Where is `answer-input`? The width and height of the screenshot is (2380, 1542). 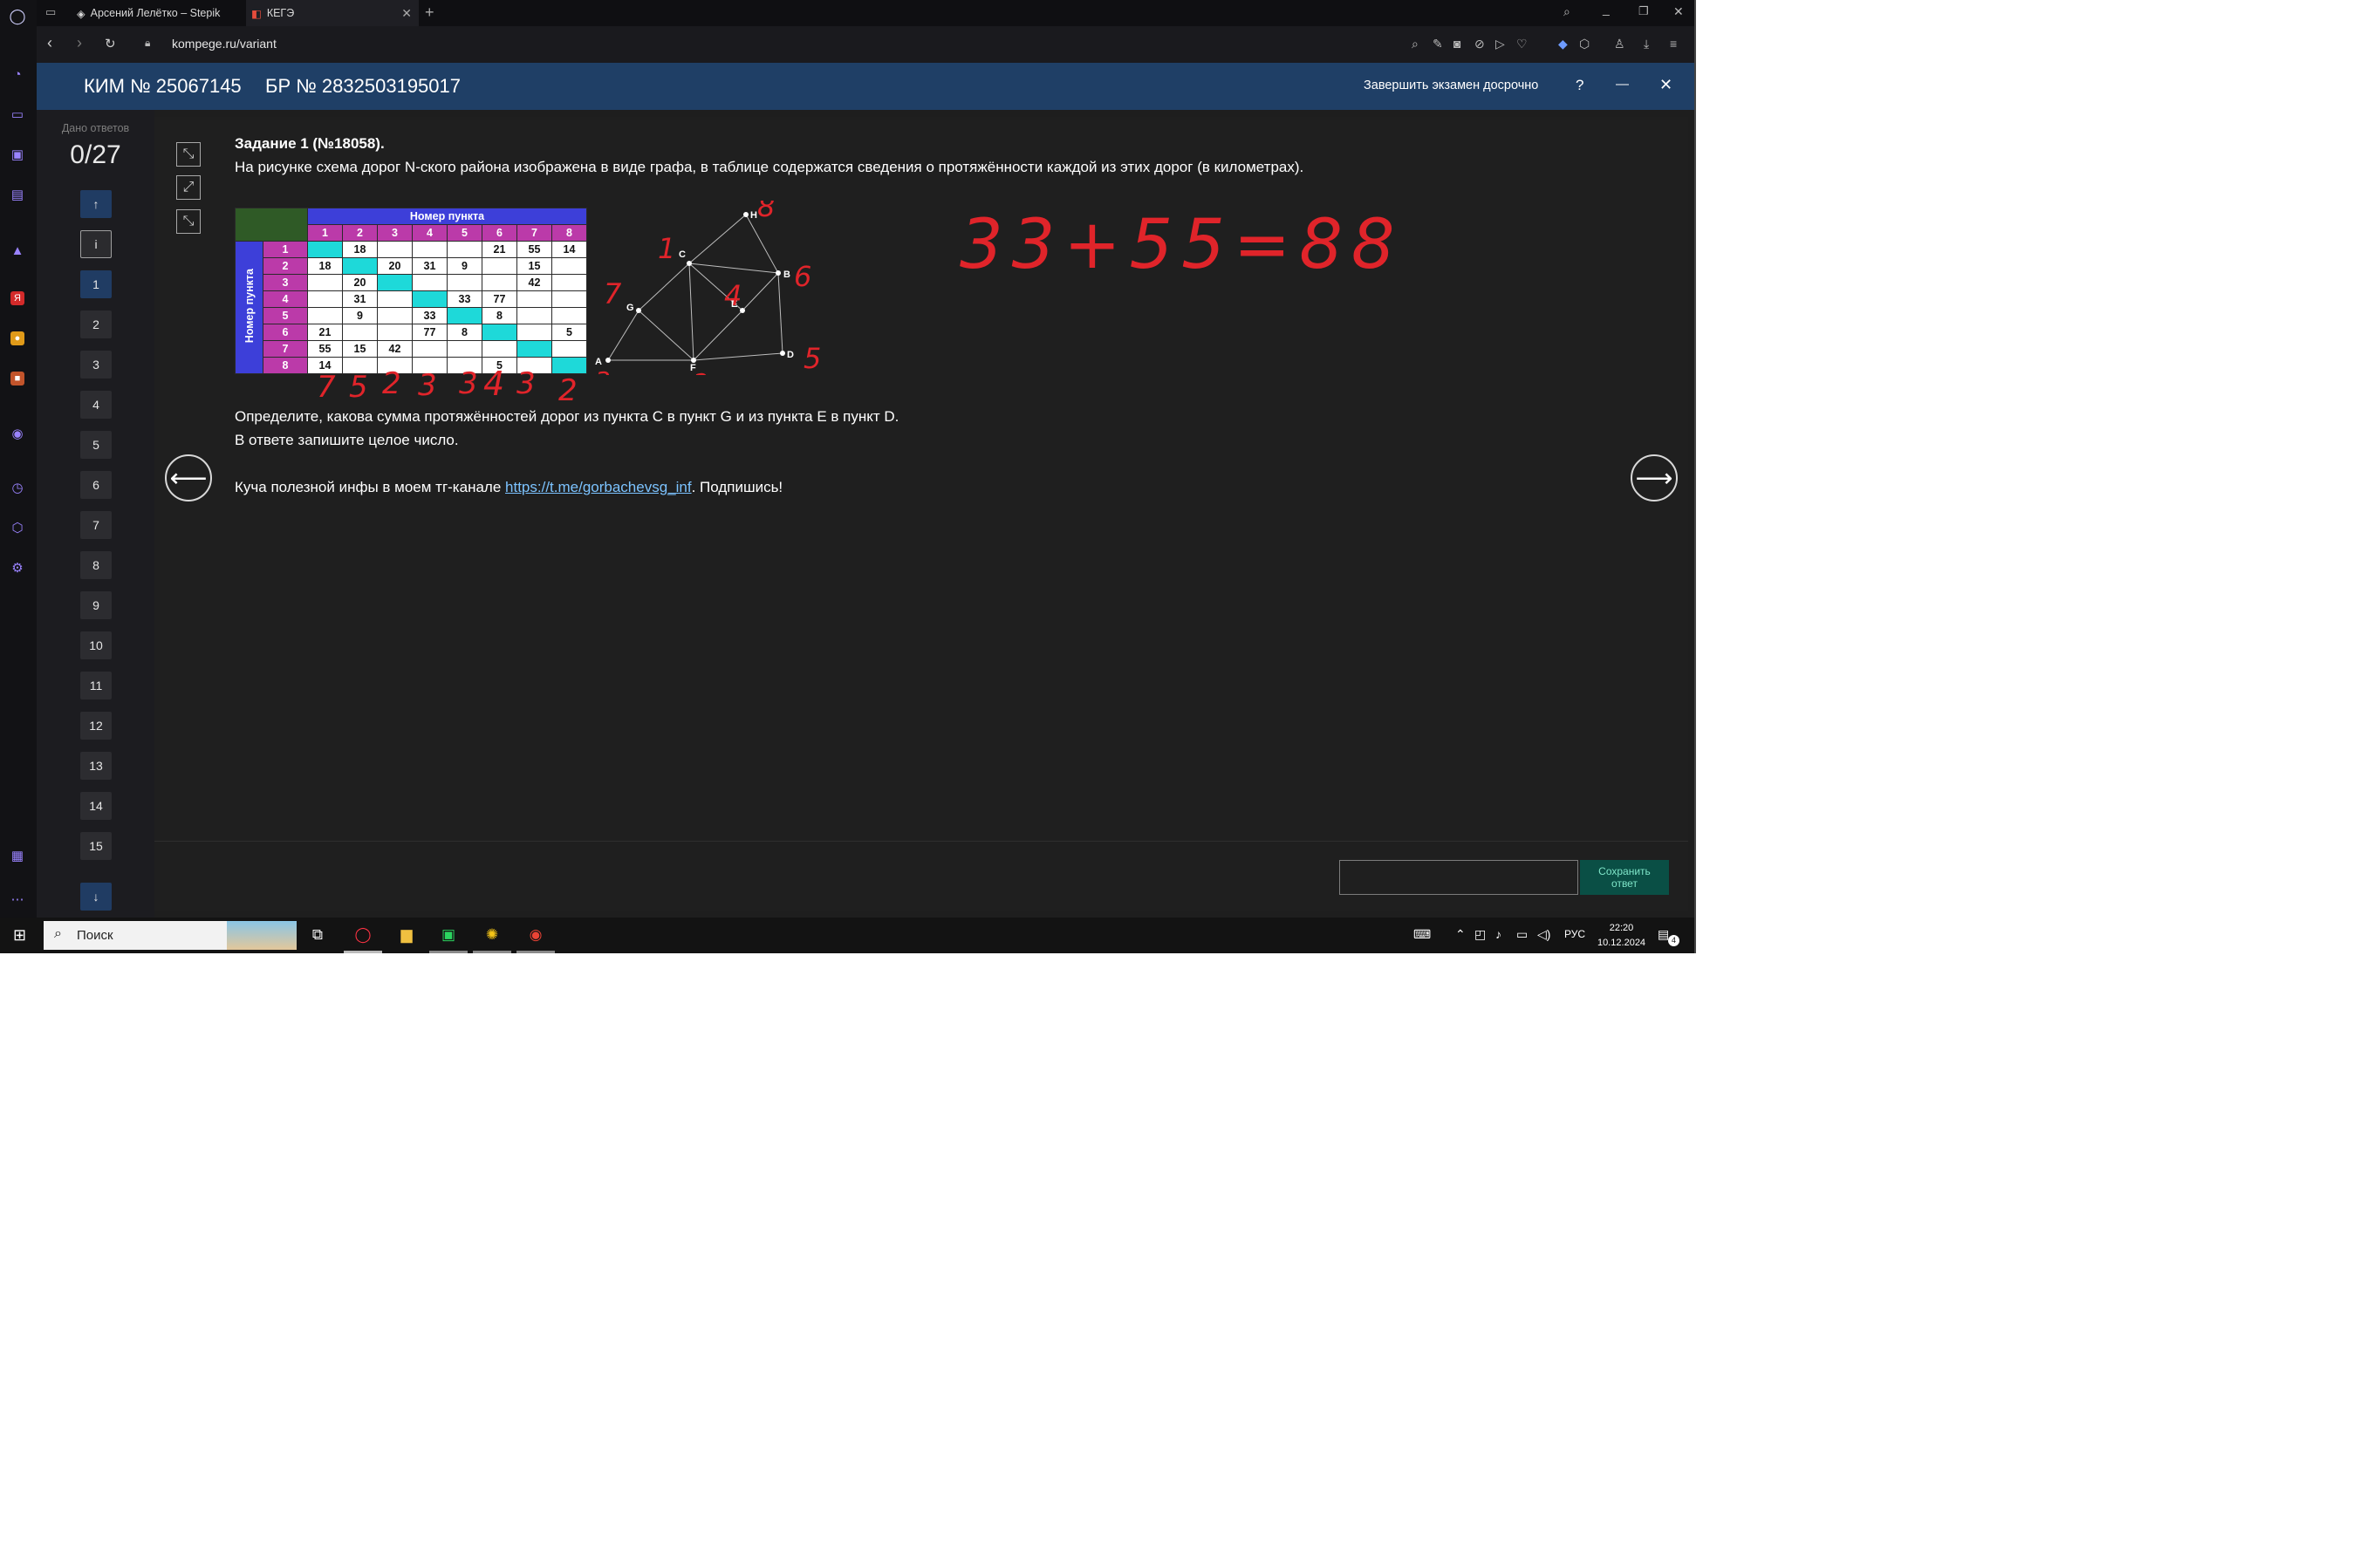
answer-input is located at coordinates (1458, 877).